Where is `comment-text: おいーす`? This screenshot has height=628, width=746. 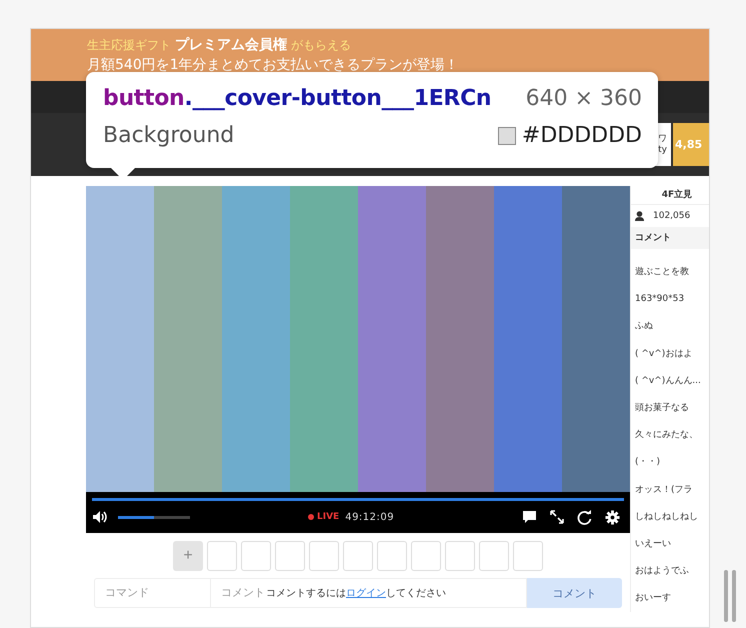 comment-text: おいーす is located at coordinates (653, 599).